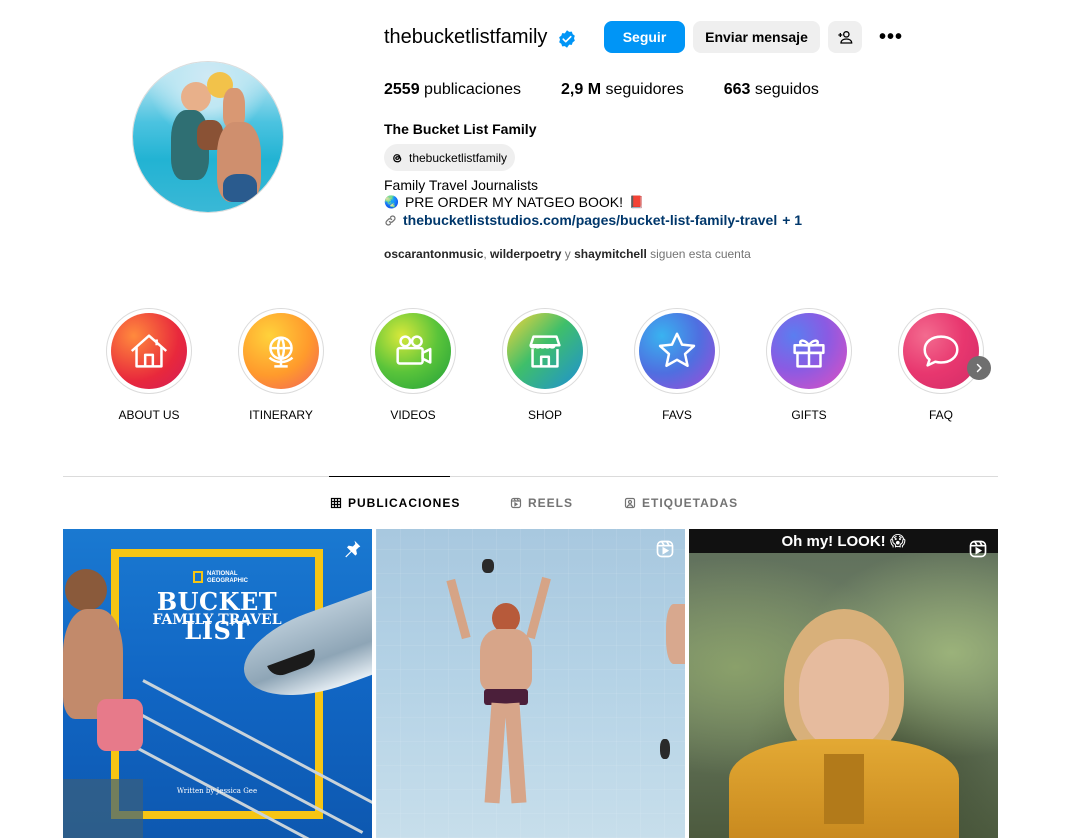 This screenshot has width=1067, height=838. I want to click on person-plus-icon, so click(845, 37).